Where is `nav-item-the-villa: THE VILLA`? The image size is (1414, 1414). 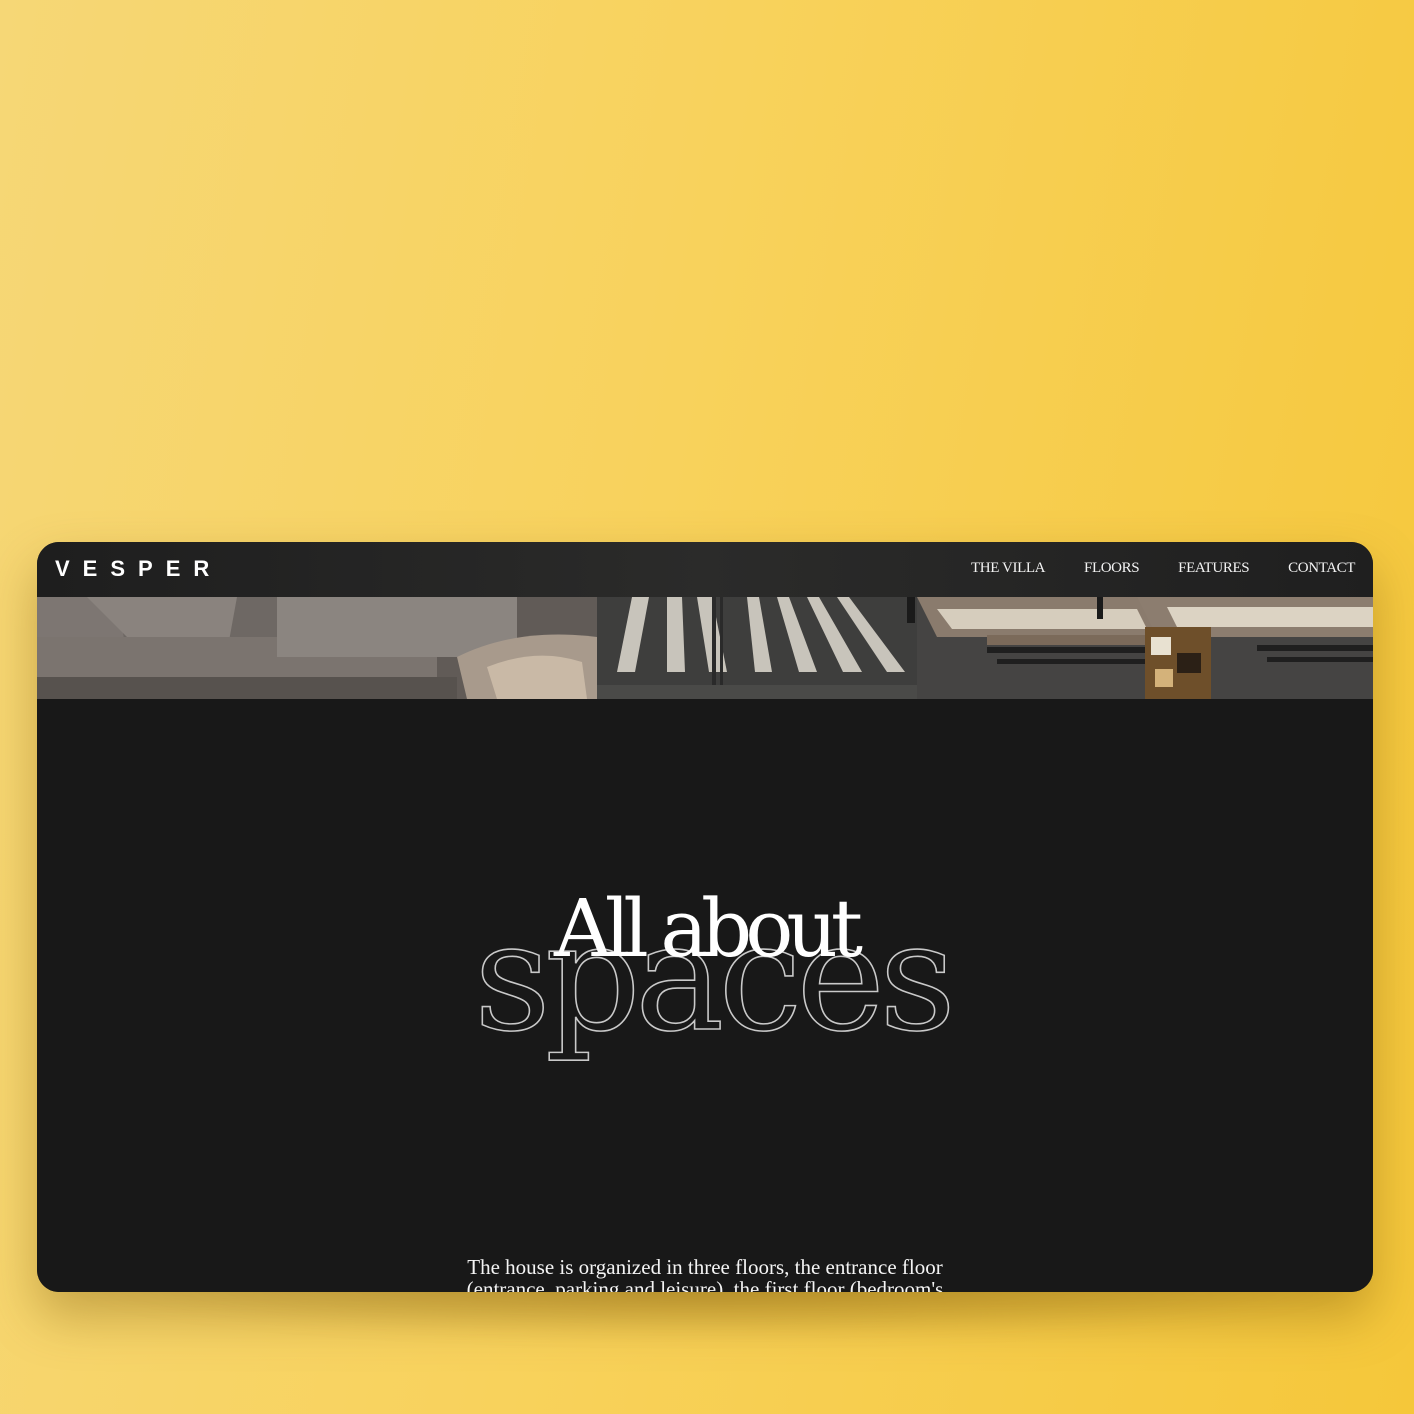
nav-item-the-villa: THE VILLA is located at coordinates (1008, 568).